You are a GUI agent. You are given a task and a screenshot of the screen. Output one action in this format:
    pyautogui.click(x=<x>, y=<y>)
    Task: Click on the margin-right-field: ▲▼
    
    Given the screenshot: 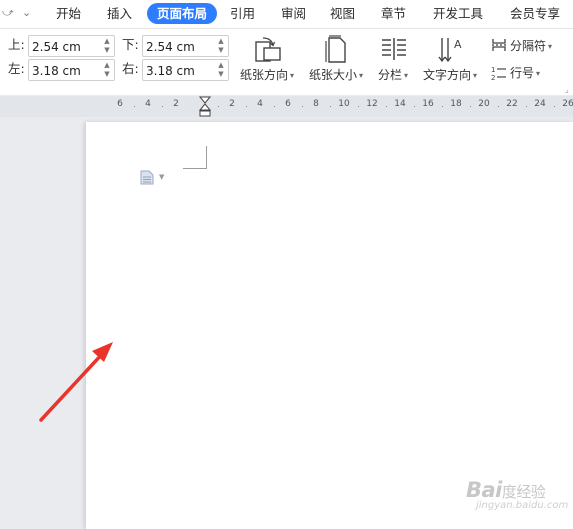 What is the action you would take?
    pyautogui.click(x=185, y=70)
    